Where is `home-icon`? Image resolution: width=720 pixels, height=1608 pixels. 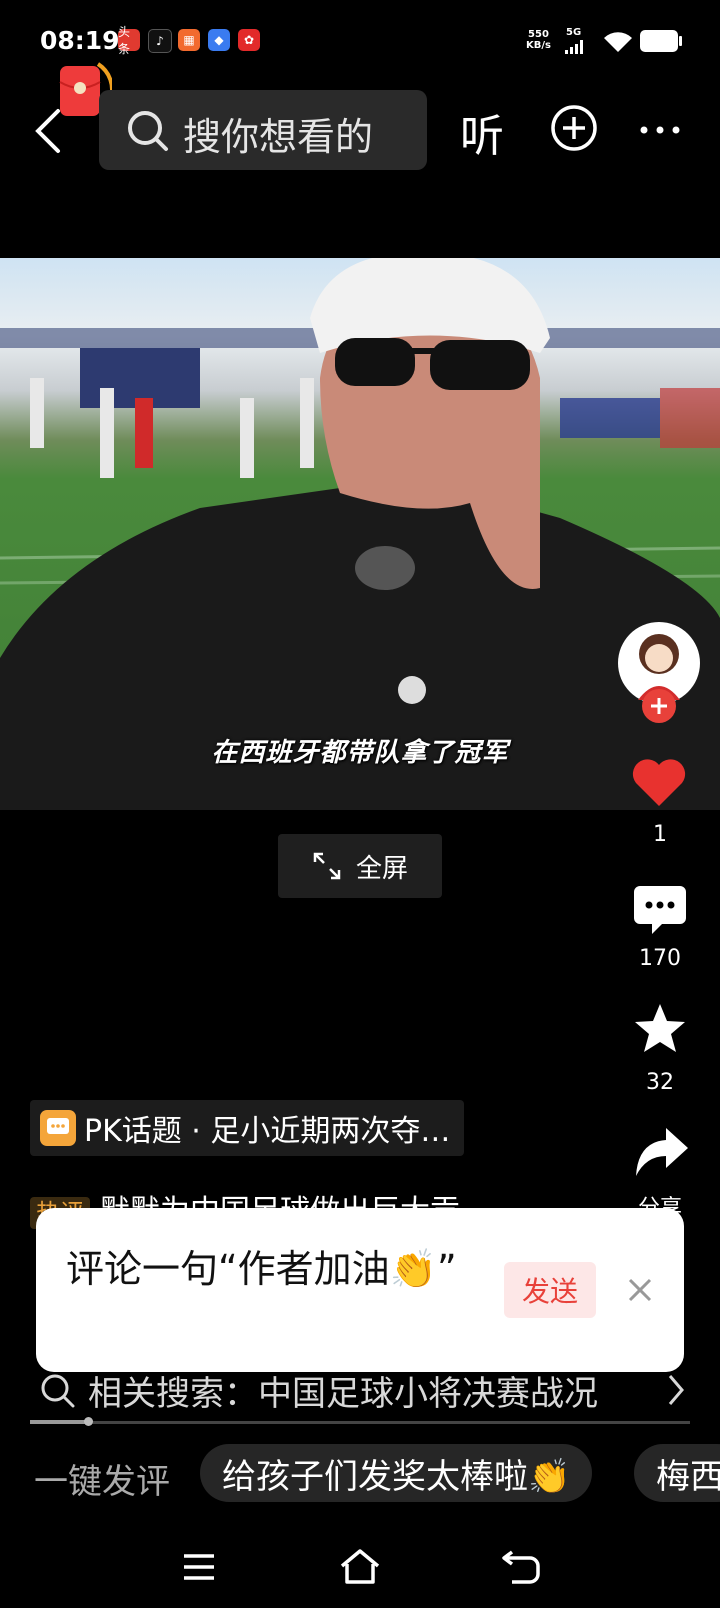
home-icon is located at coordinates (360, 1567).